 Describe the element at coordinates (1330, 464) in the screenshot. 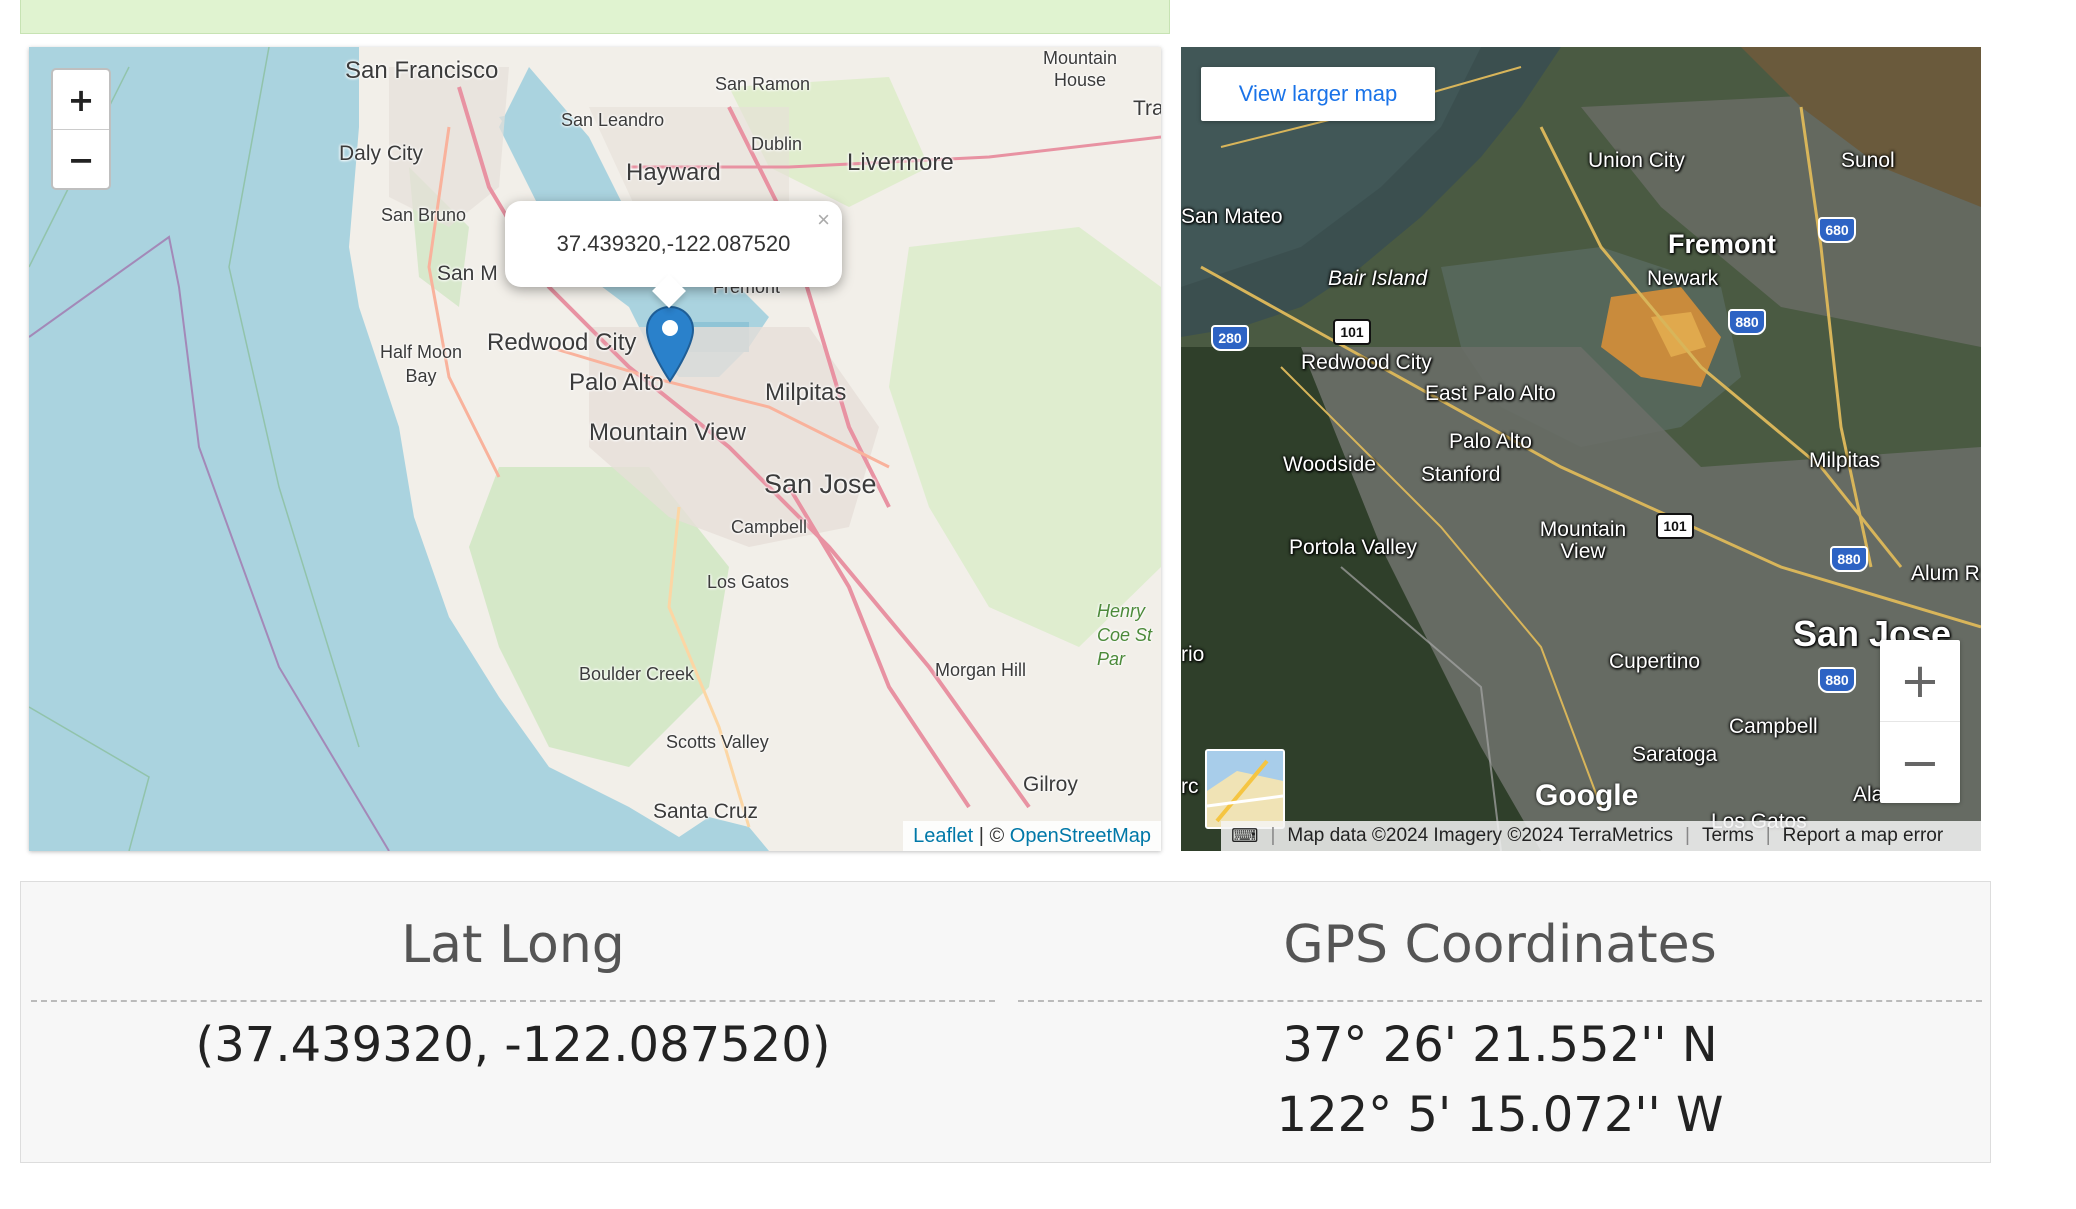

I see `glabel-woodside: Woodside` at that location.